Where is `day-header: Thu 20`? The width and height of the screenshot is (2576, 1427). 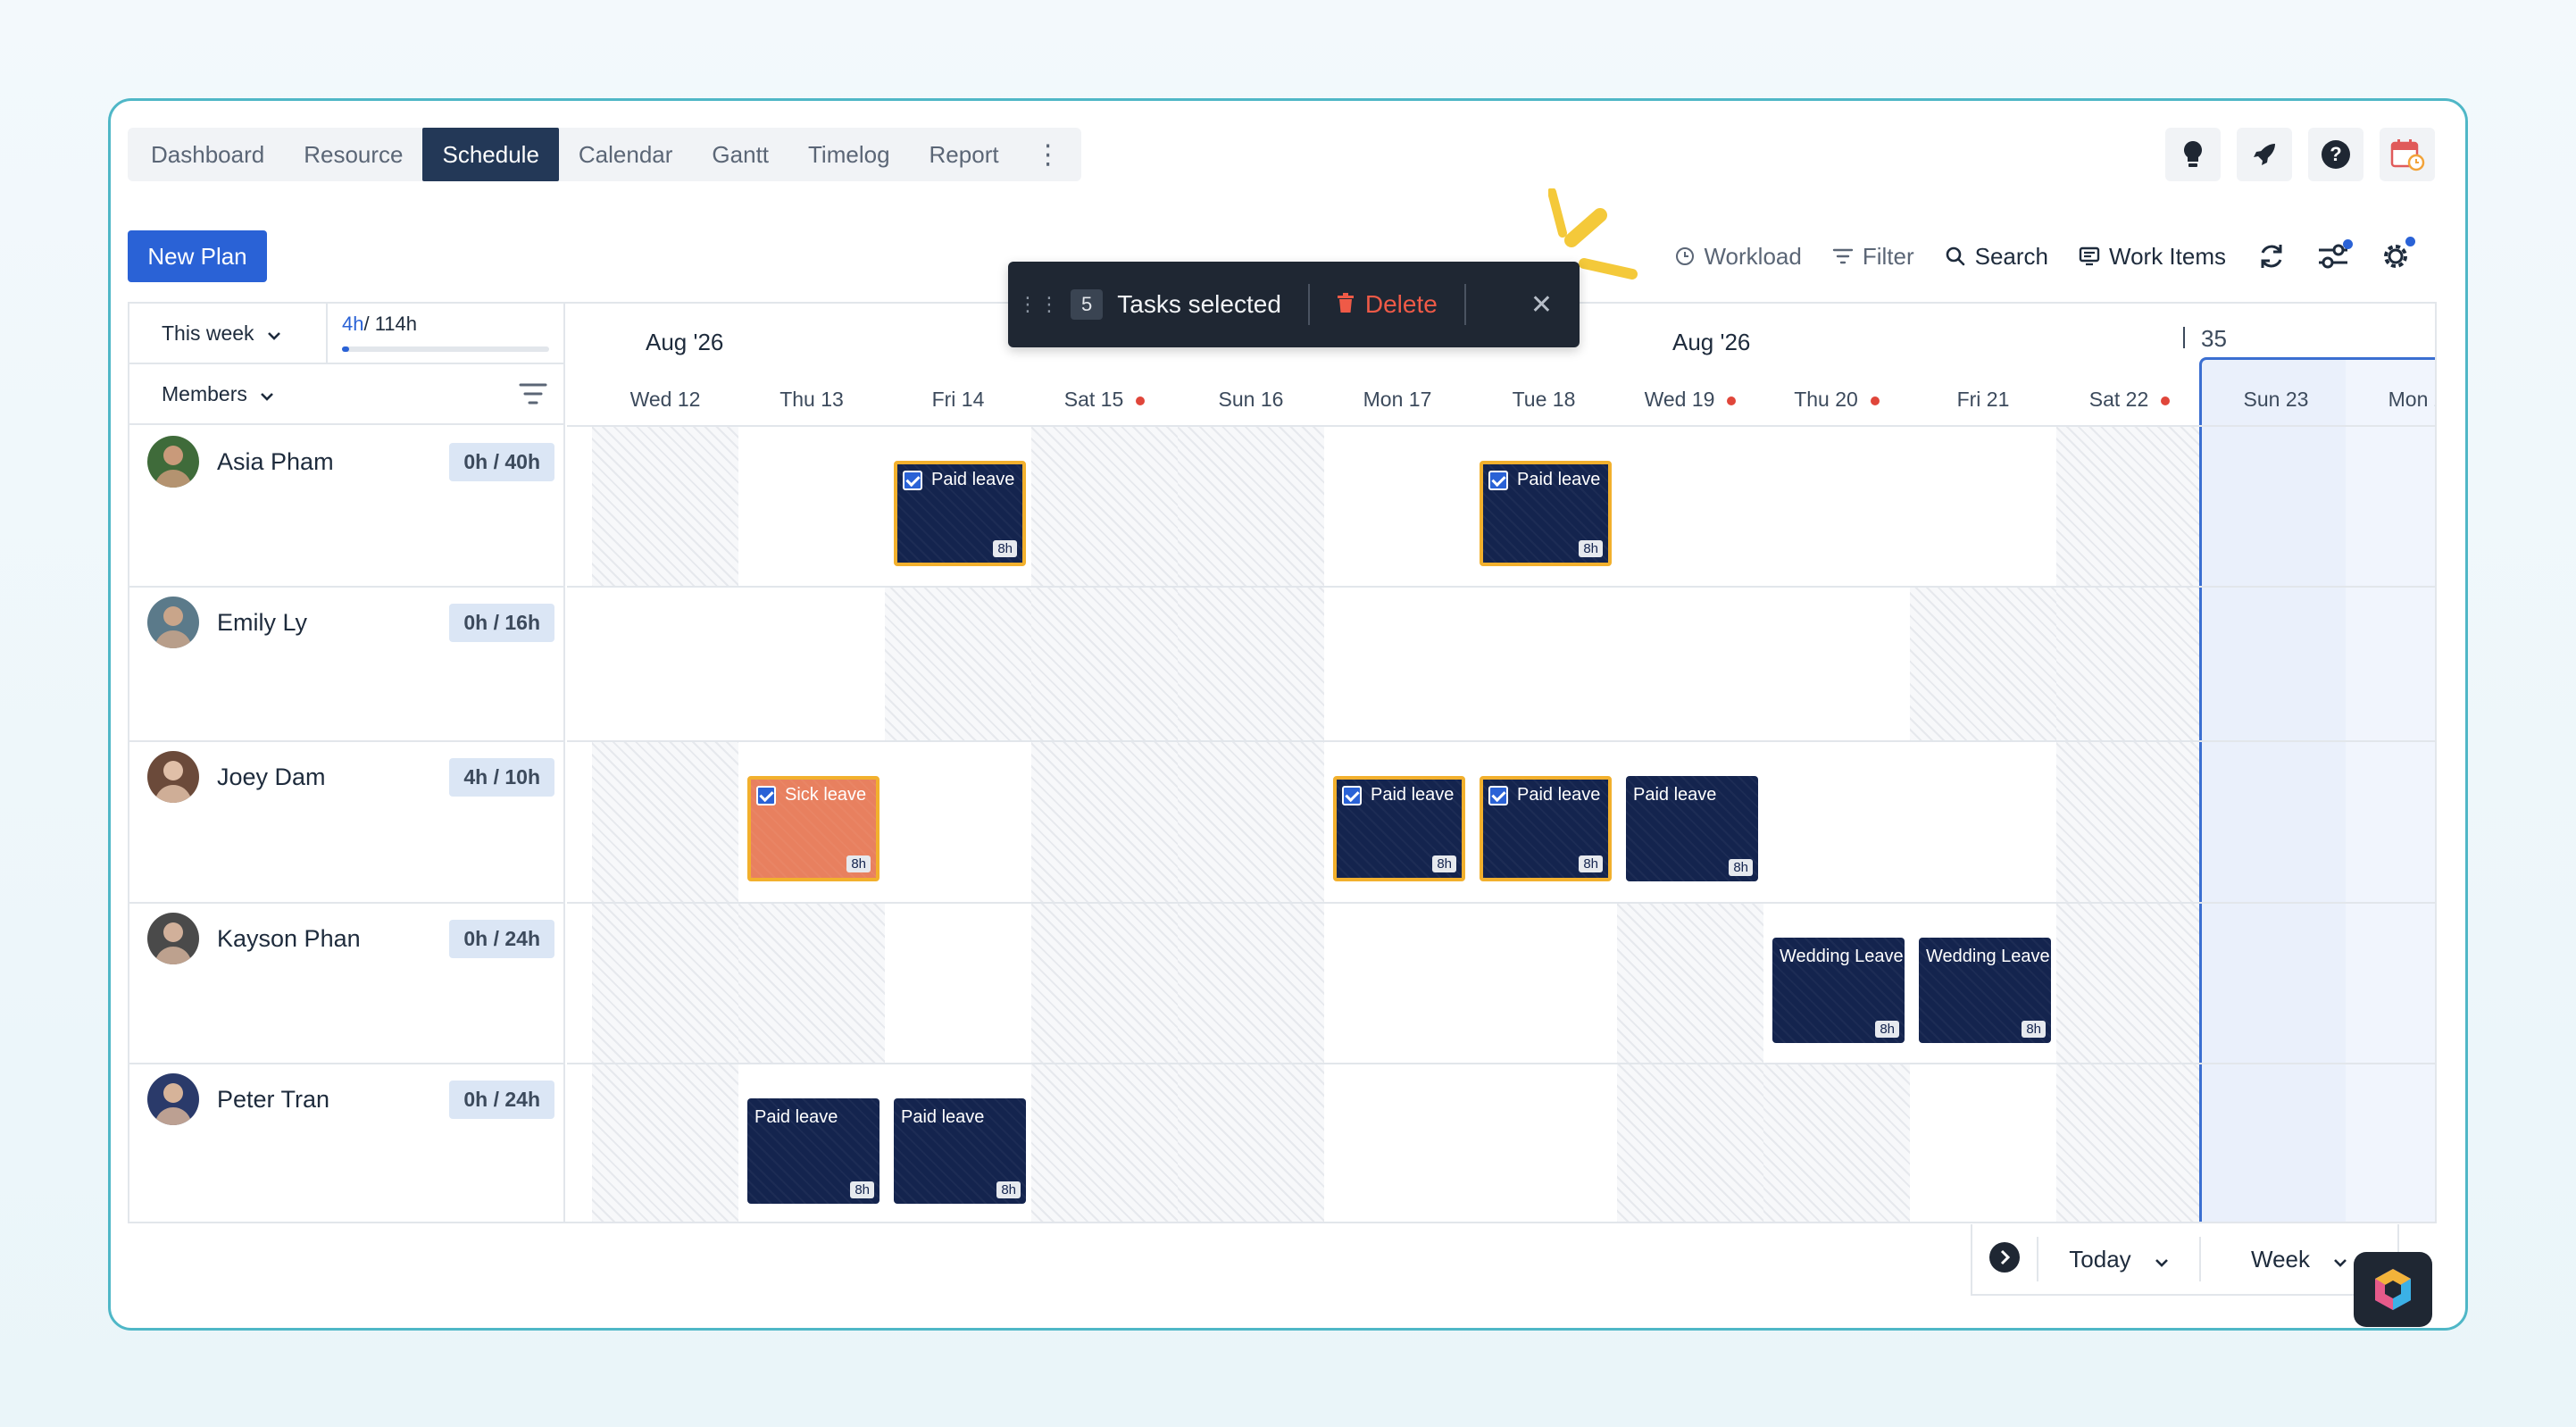
day-header: Thu 20 is located at coordinates (1836, 400).